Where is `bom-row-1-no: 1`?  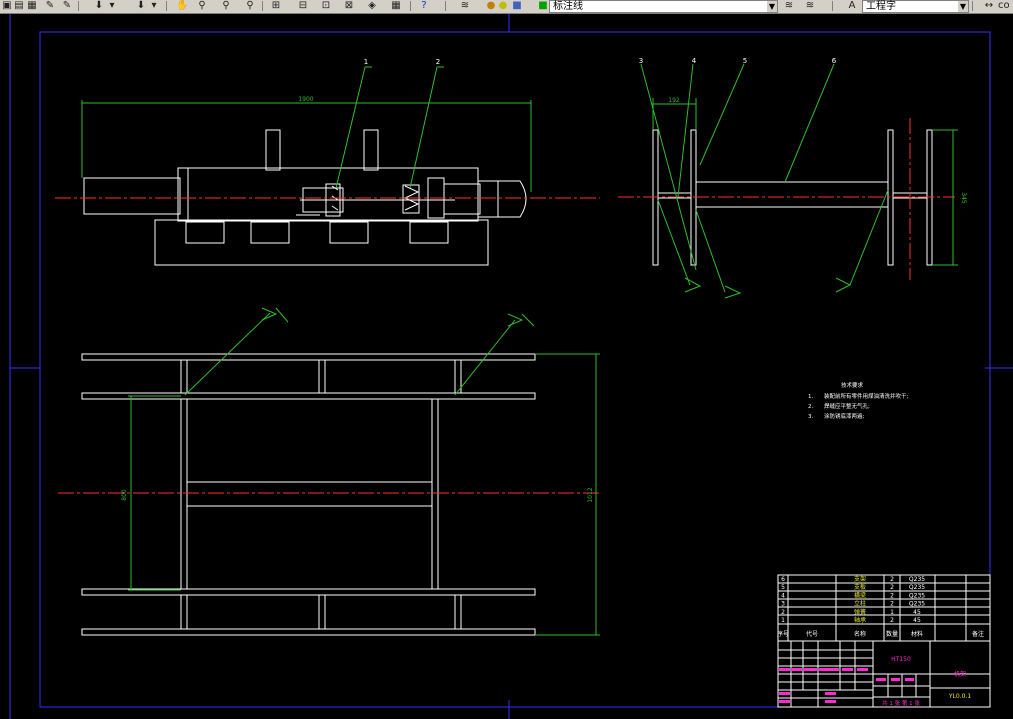
bom-row-1-no: 1 is located at coordinates (783, 620).